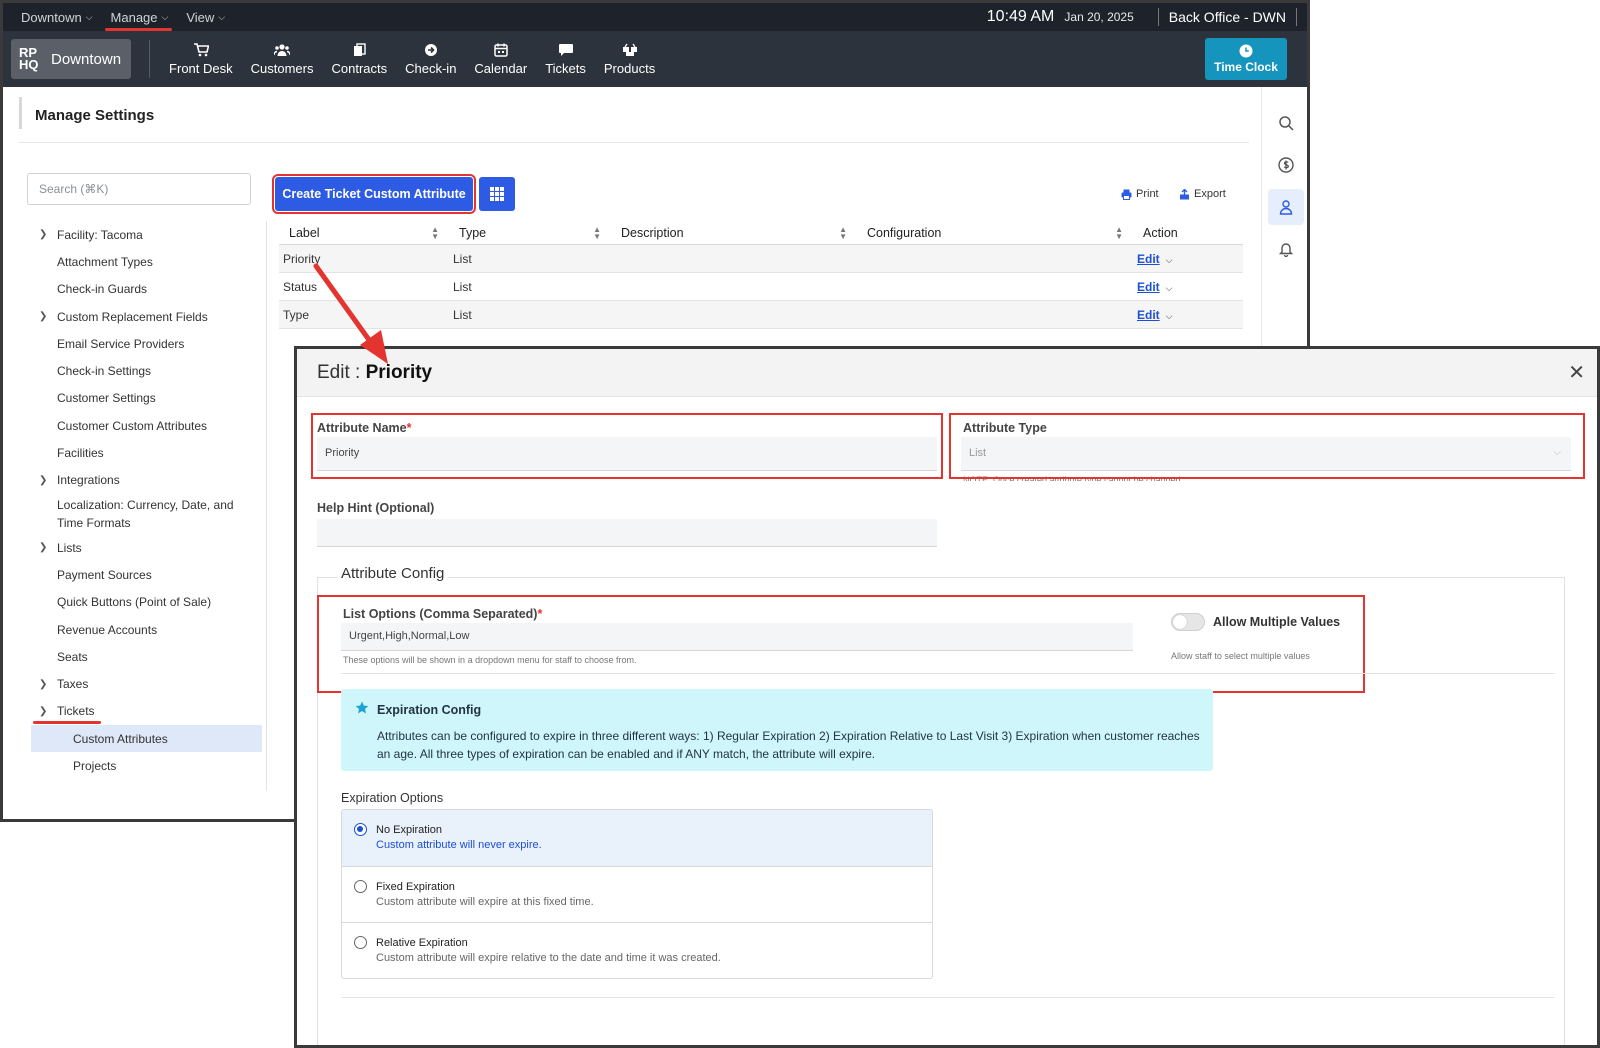 The width and height of the screenshot is (1600, 1048). Describe the element at coordinates (105, 261) in the screenshot. I see `sidebar-item-label: Attachment Types` at that location.